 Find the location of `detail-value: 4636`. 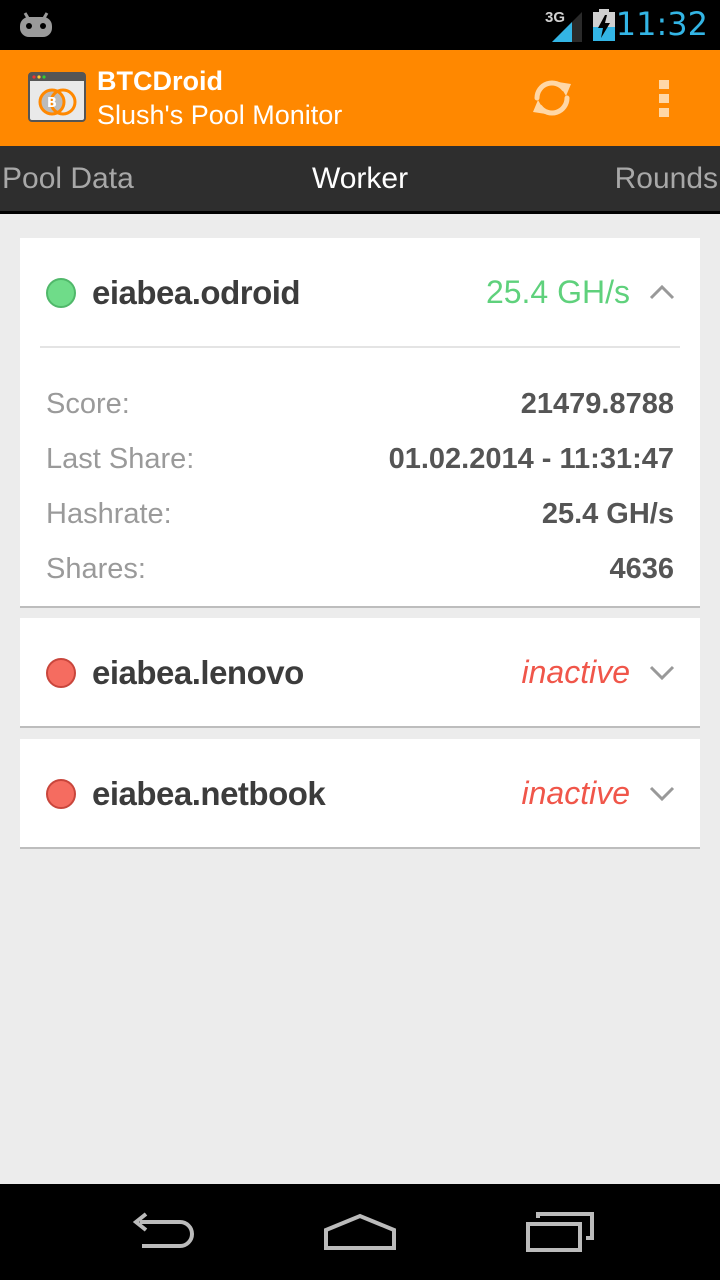

detail-value: 4636 is located at coordinates (641, 569).